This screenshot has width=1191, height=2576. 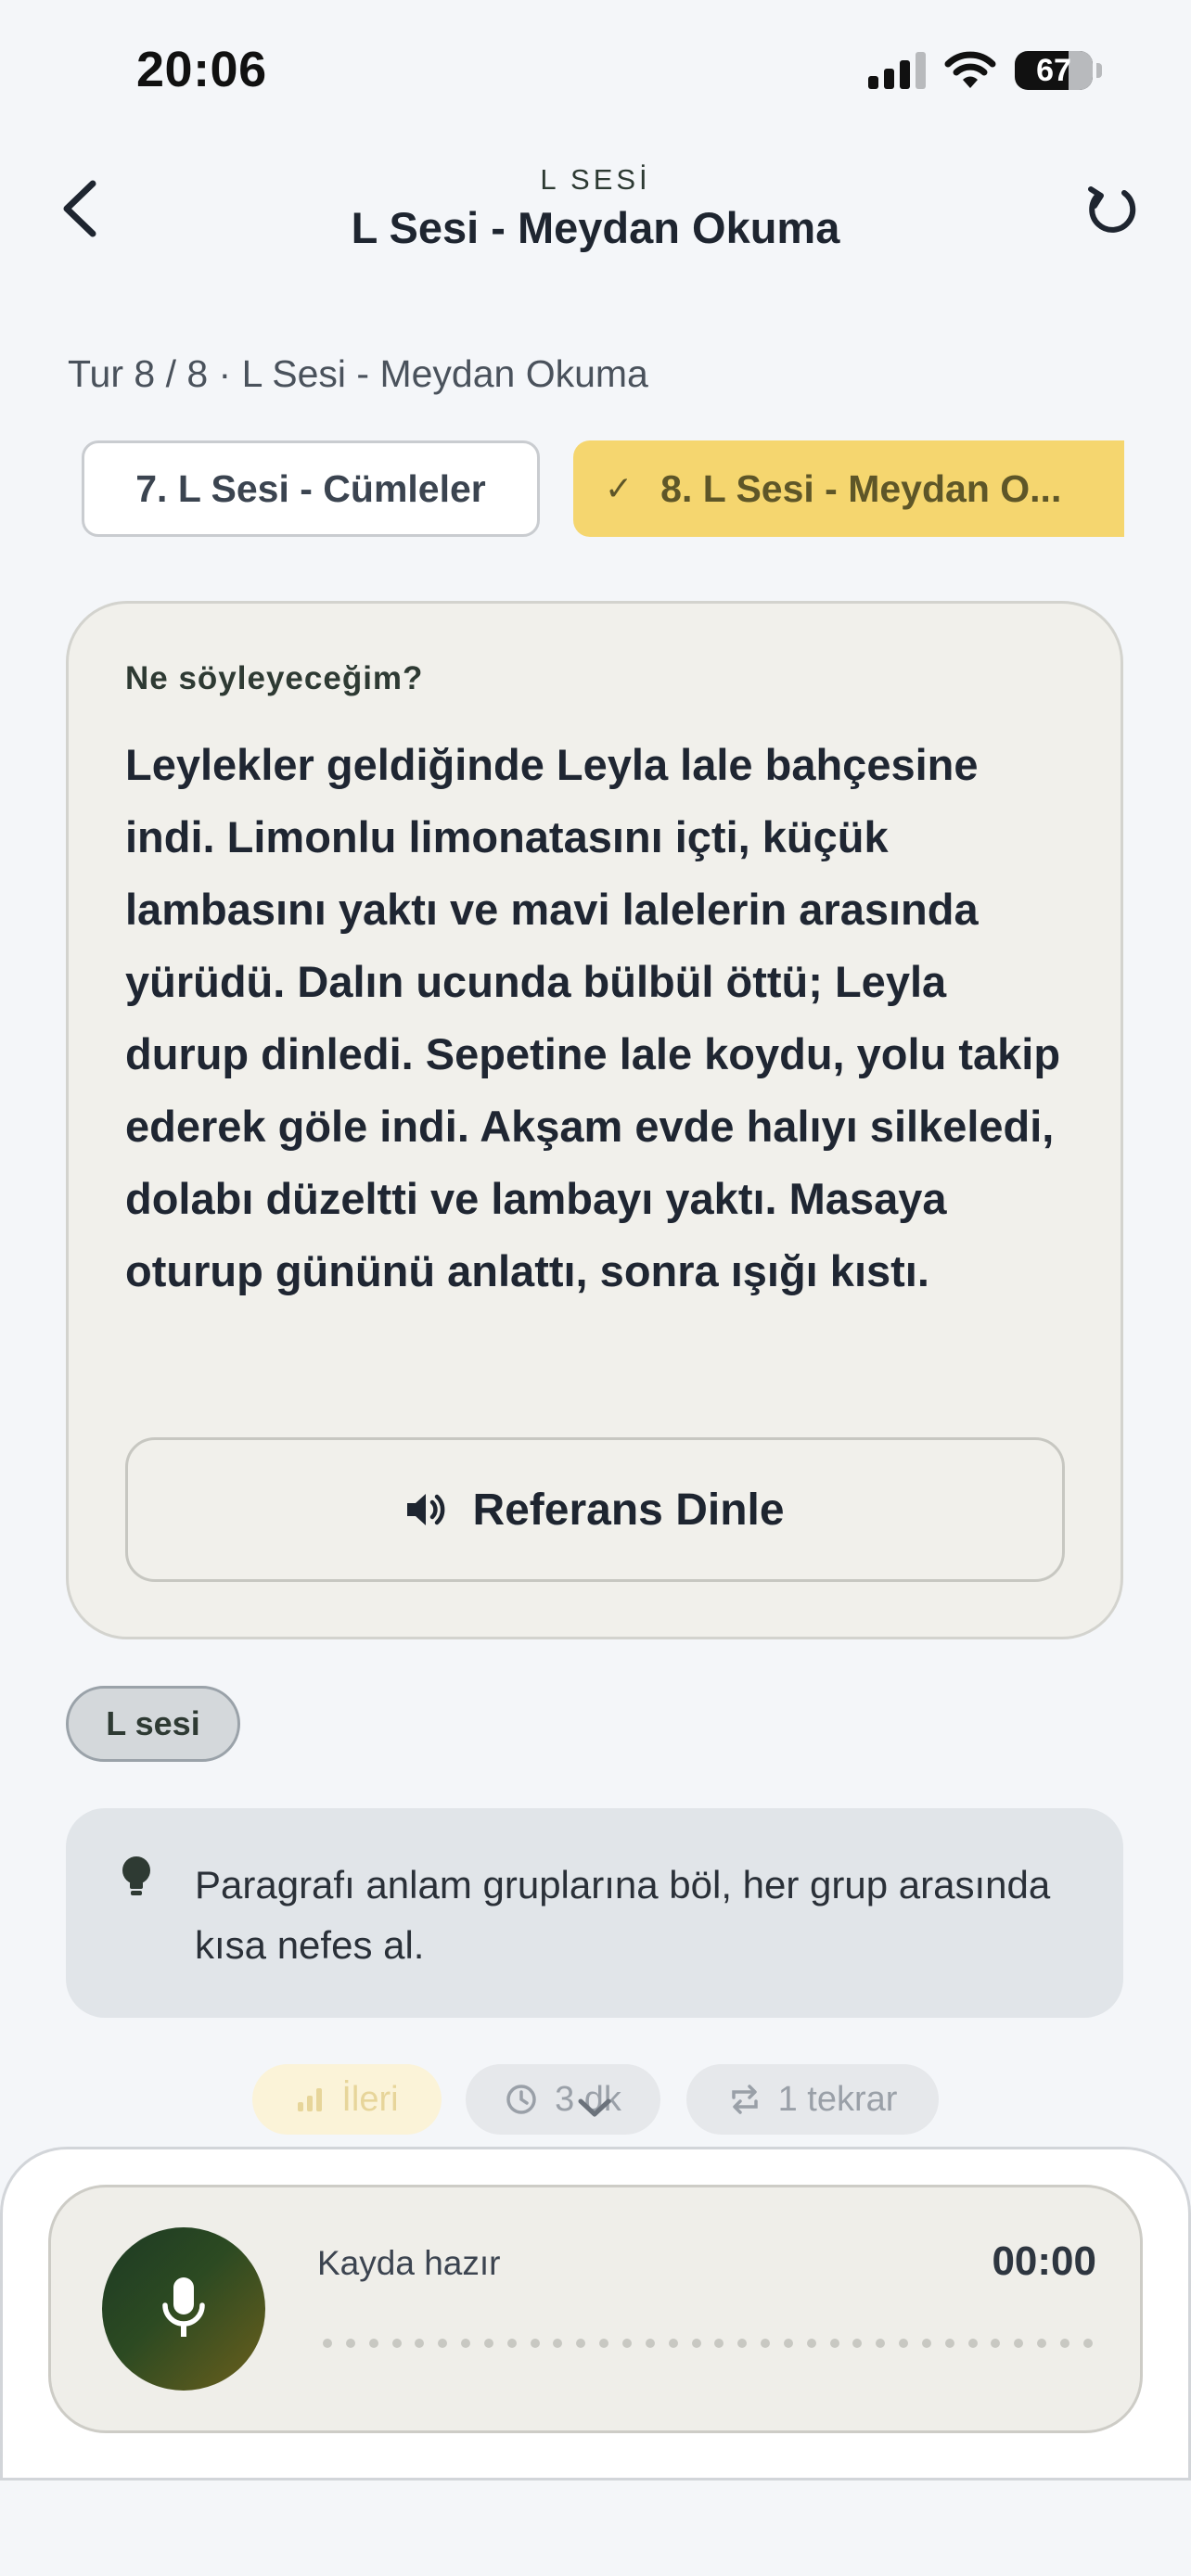 What do you see at coordinates (274, 678) in the screenshot?
I see `card-label: Ne söyleyeceğim?` at bounding box center [274, 678].